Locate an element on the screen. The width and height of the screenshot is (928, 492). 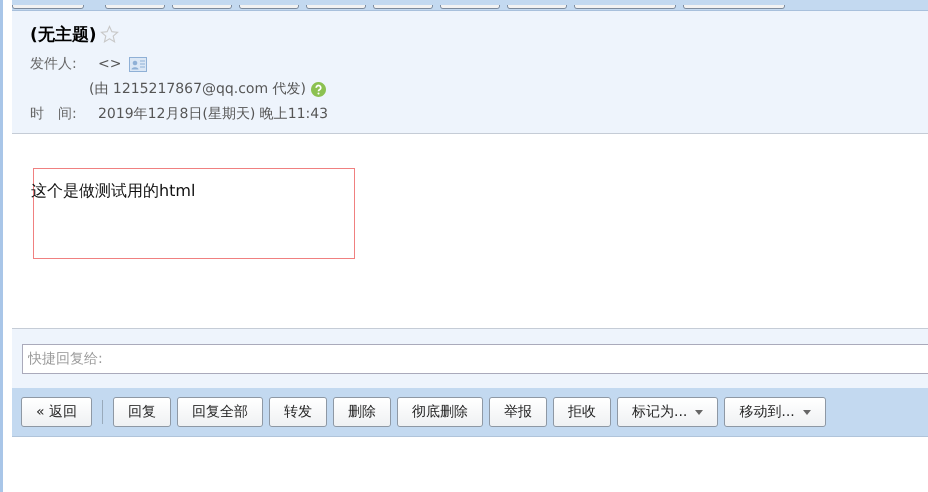
on-behalf-note: (由 1215217867@qq.com 代发) is located at coordinates (197, 89).